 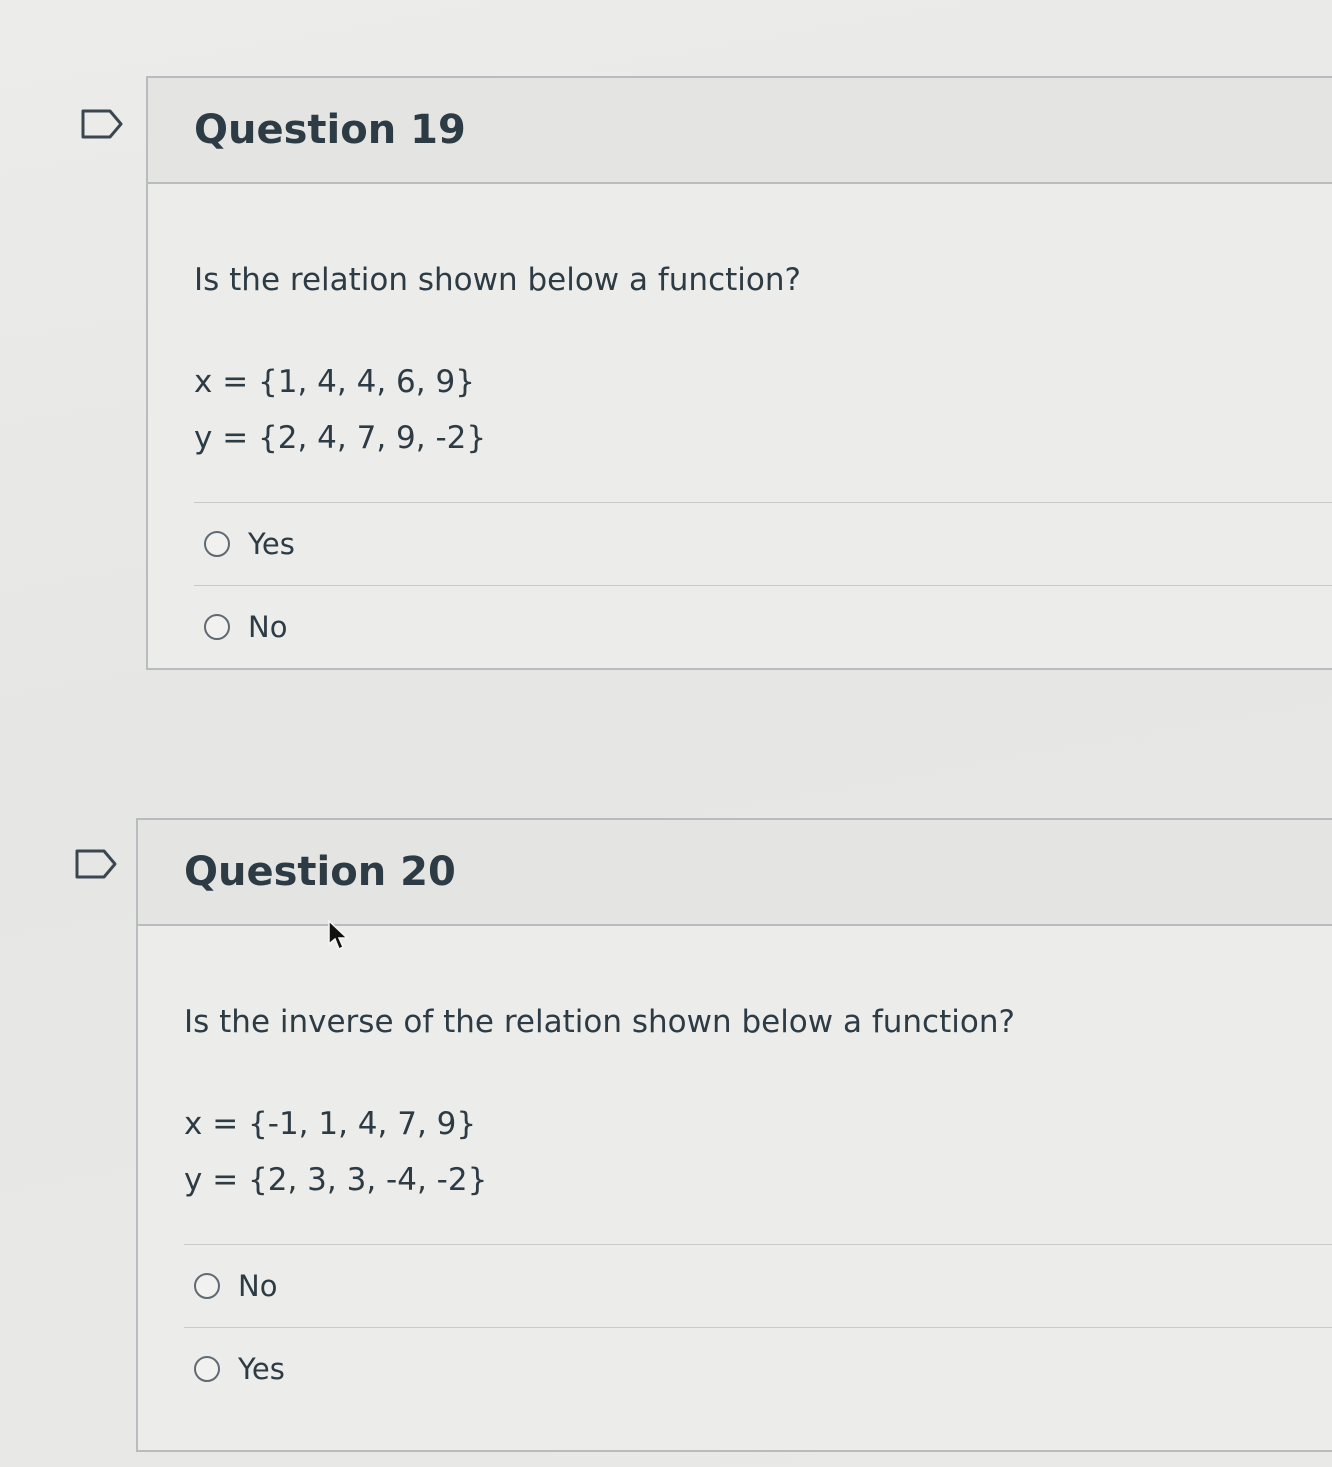 What do you see at coordinates (763, 410) in the screenshot?
I see `relation-sets: x = {1, 4, 4, 6, 9} y = {2, 4, 7, 9, -2}` at bounding box center [763, 410].